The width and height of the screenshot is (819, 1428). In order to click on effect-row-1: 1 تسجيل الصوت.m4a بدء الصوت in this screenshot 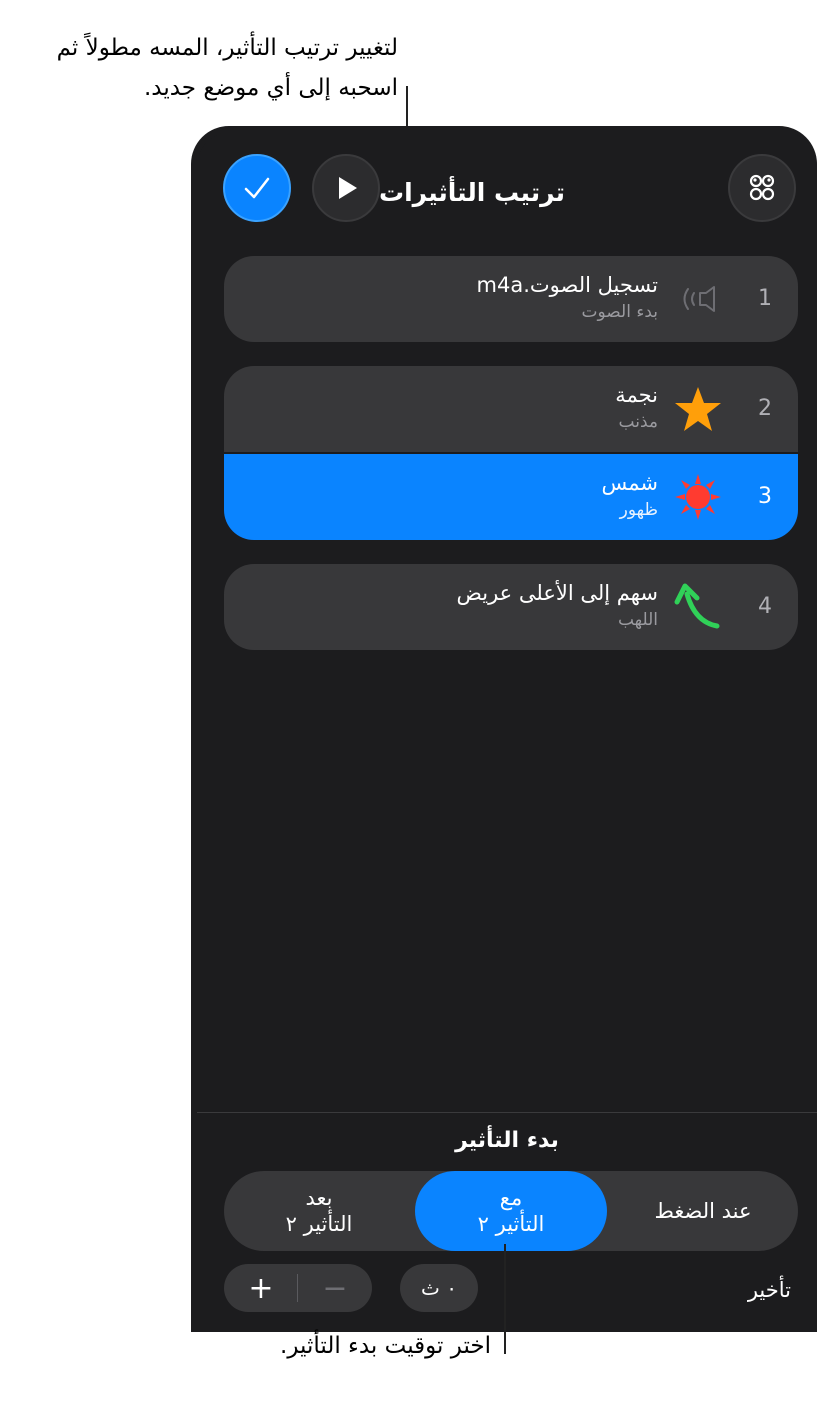, I will do `click(511, 299)`.